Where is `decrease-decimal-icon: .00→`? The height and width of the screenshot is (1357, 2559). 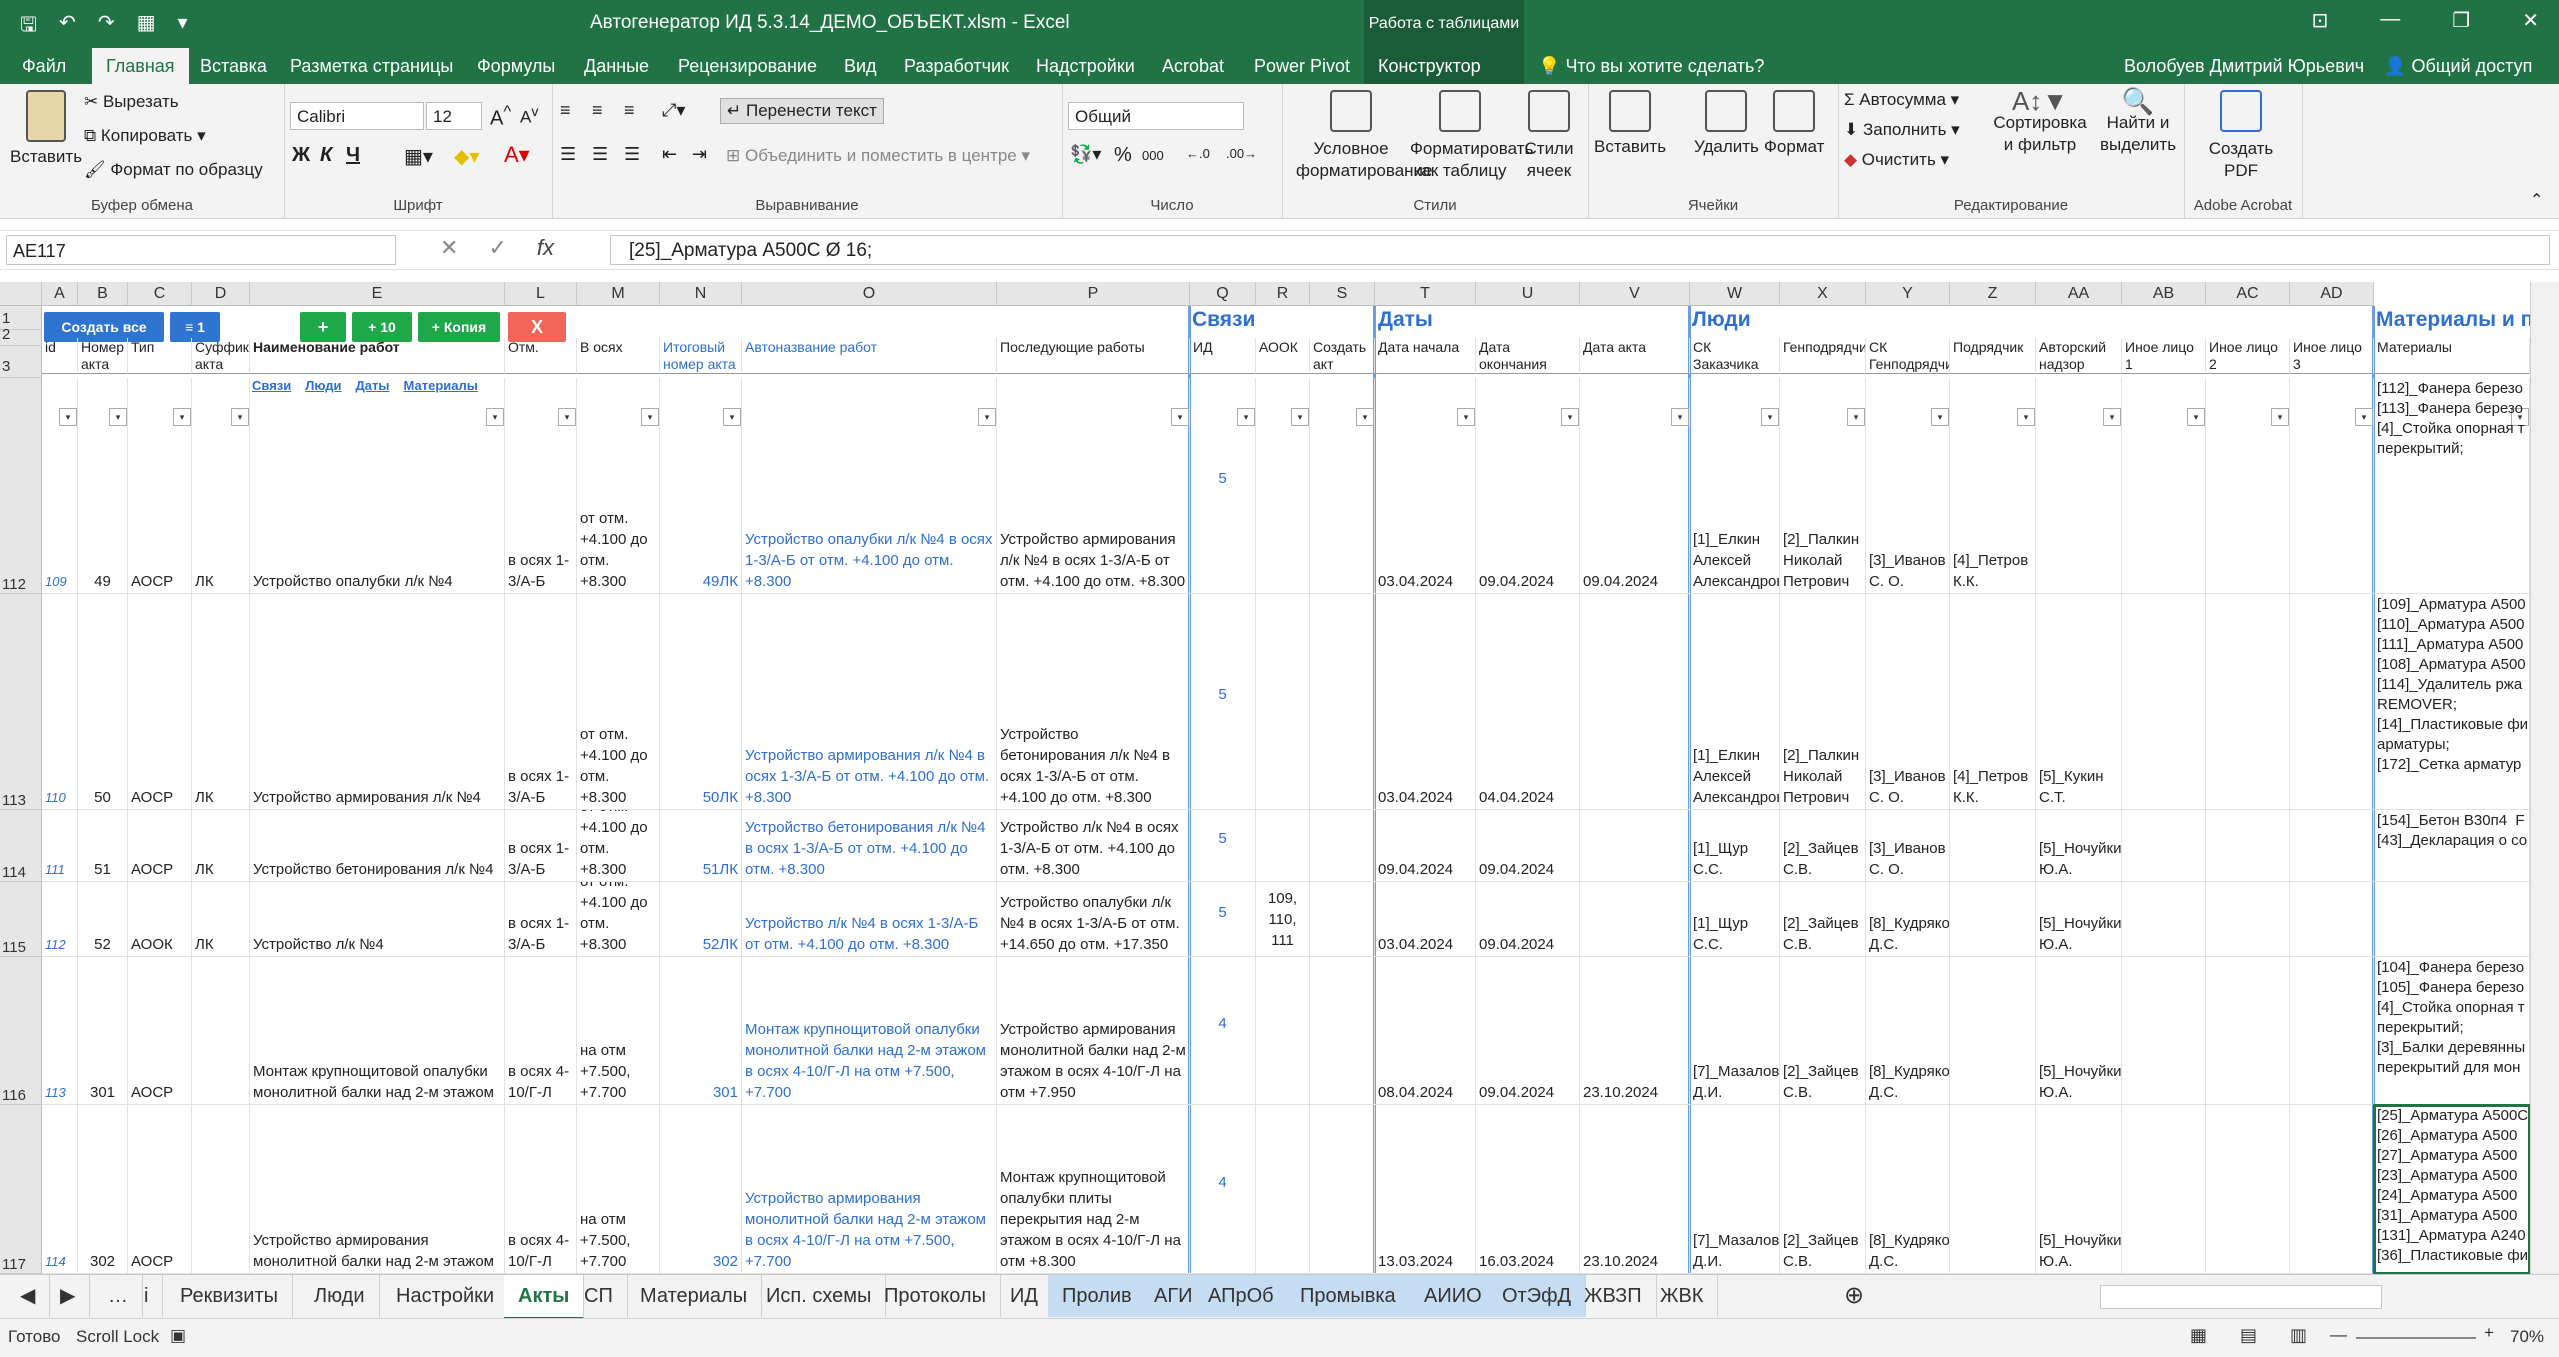 decrease-decimal-icon: .00→ is located at coordinates (1241, 153).